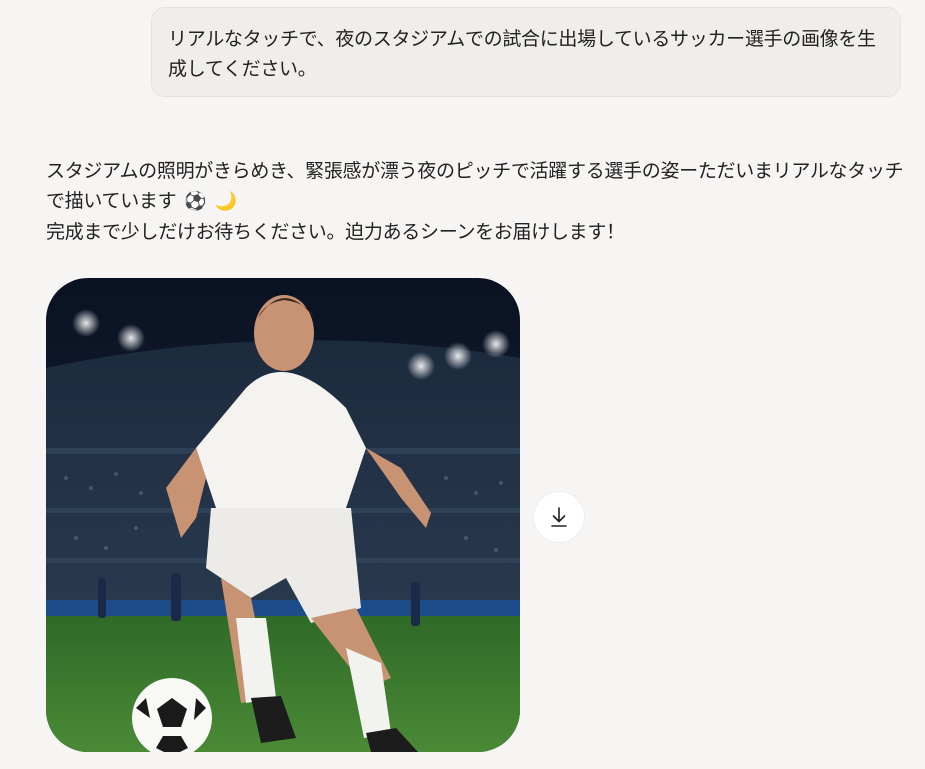 The image size is (925, 769). I want to click on download-arrow-icon, so click(559, 517).